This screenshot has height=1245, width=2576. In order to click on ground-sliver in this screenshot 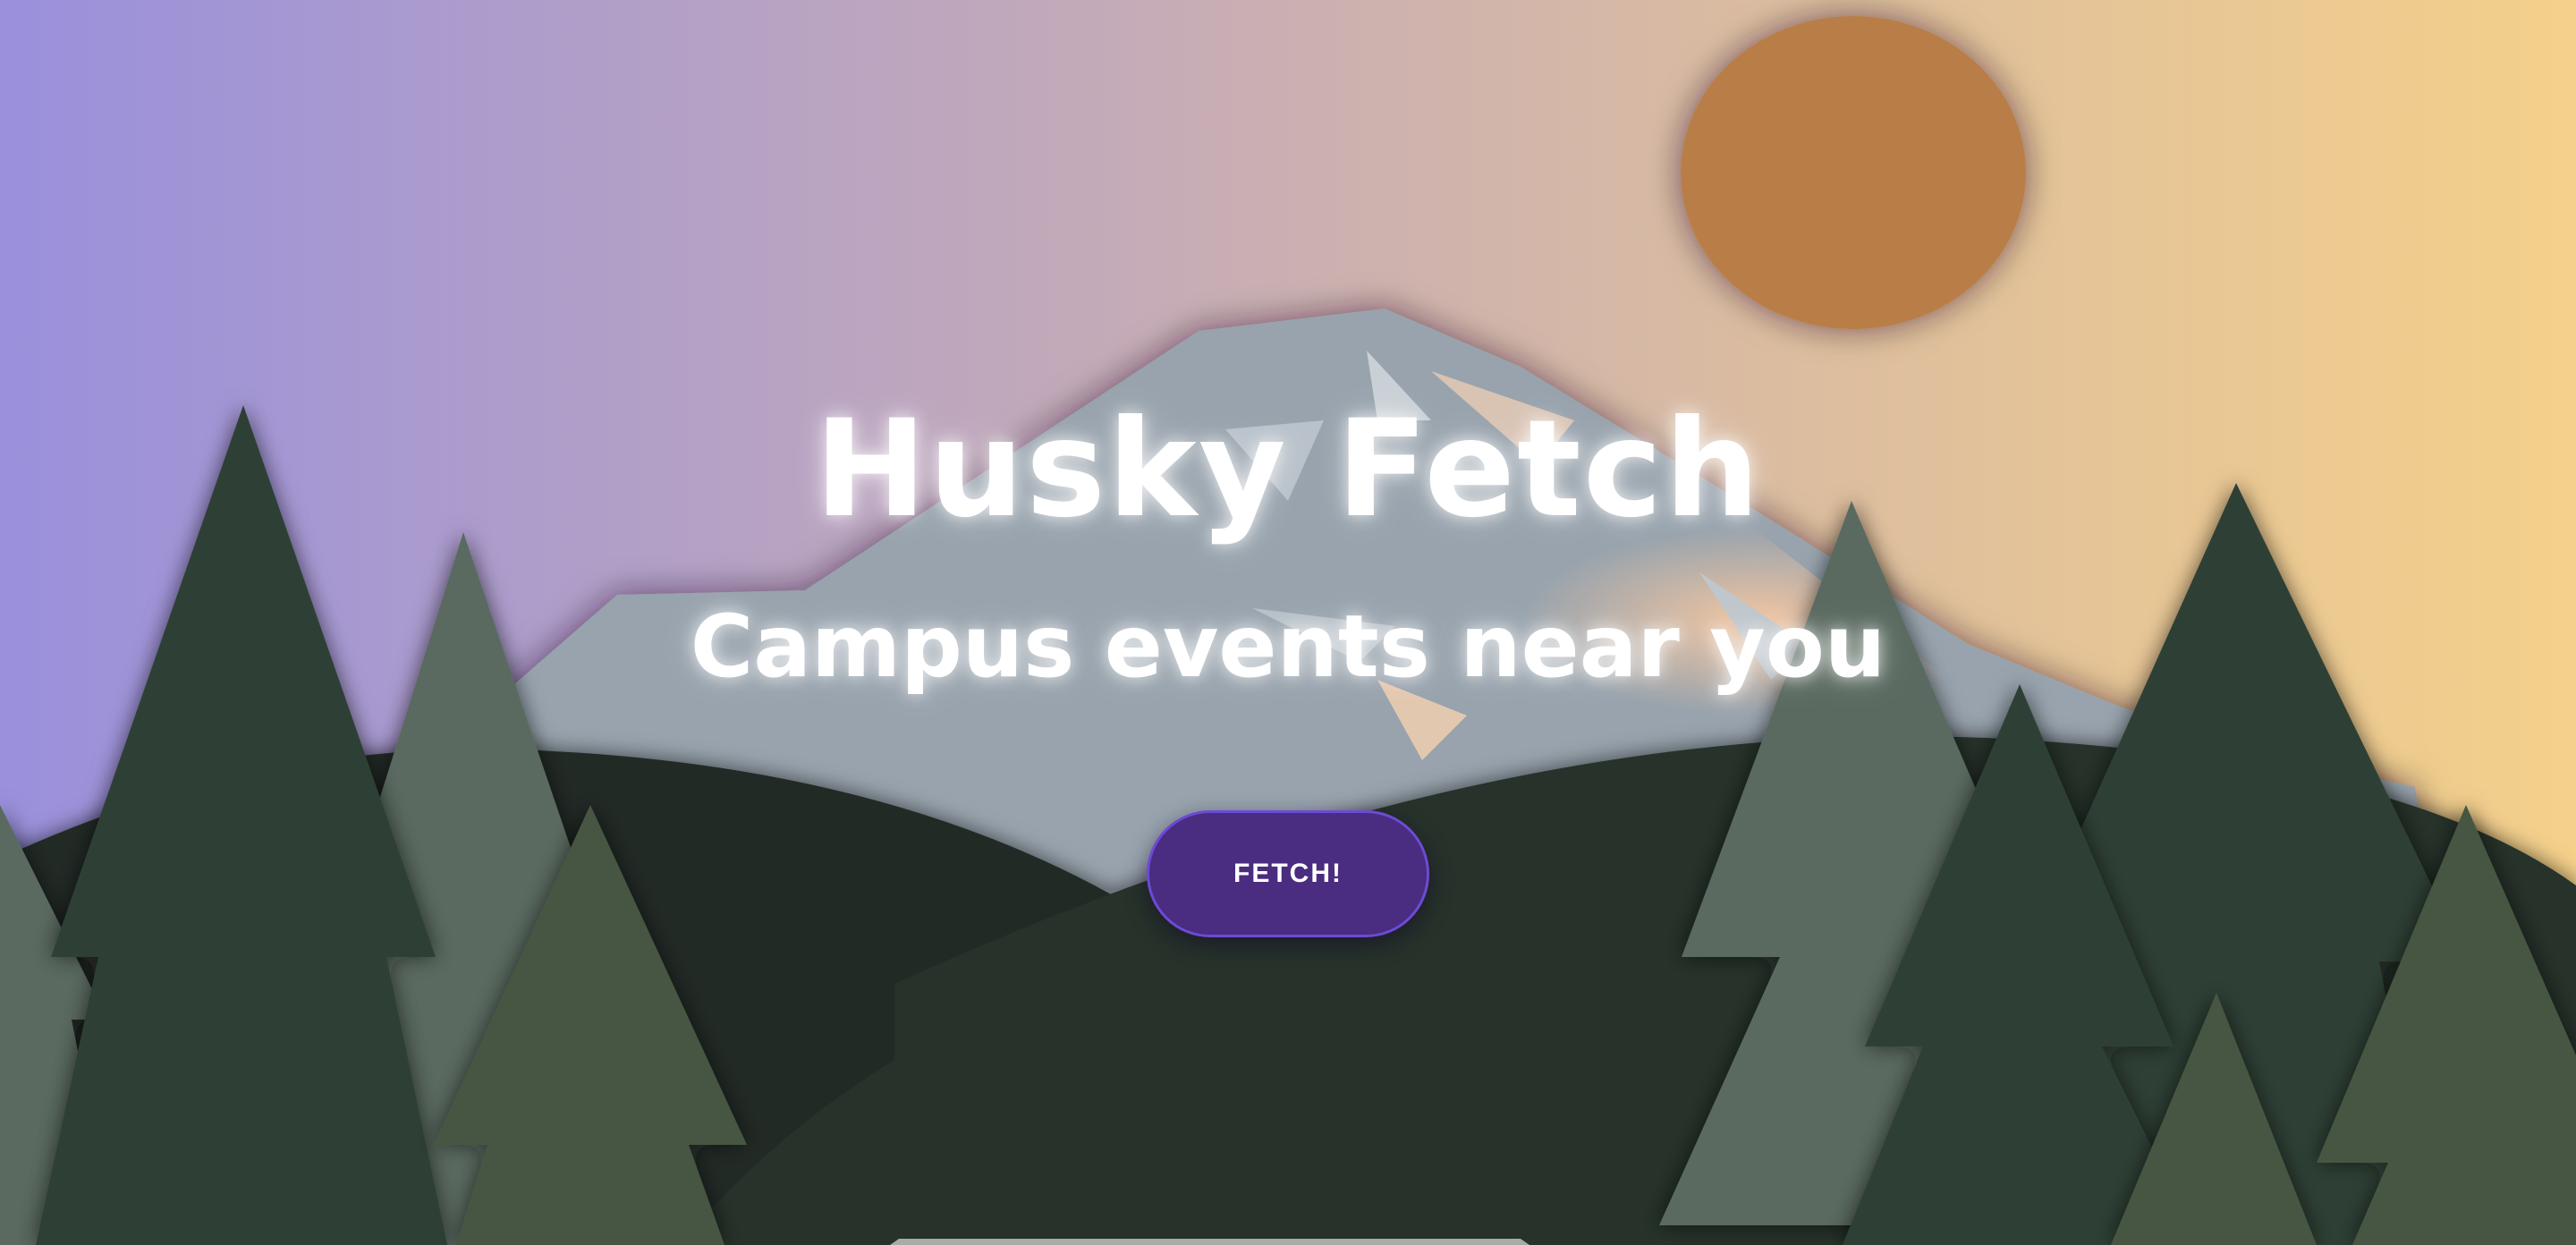, I will do `click(1210, 1242)`.